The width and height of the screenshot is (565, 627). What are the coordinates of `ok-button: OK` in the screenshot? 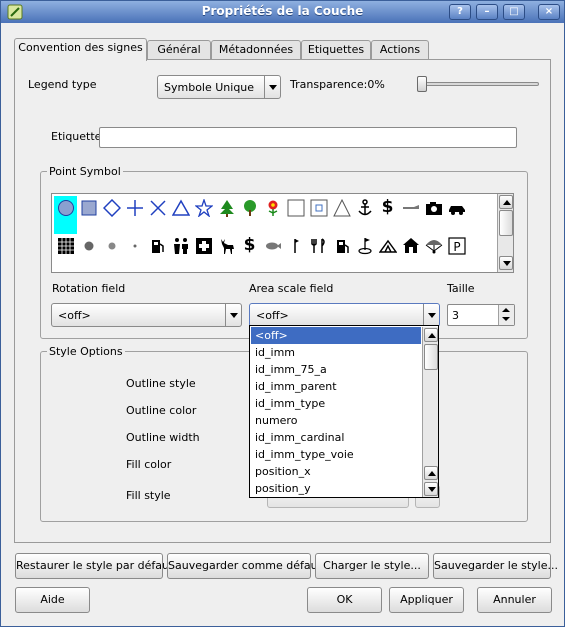 It's located at (344, 600).